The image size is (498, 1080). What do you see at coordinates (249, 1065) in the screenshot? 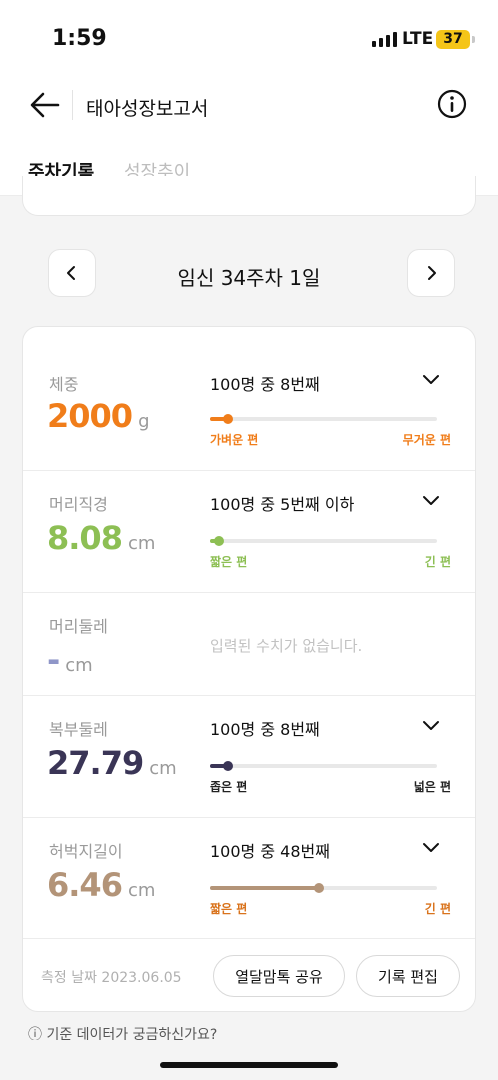
I see `home-indicator` at bounding box center [249, 1065].